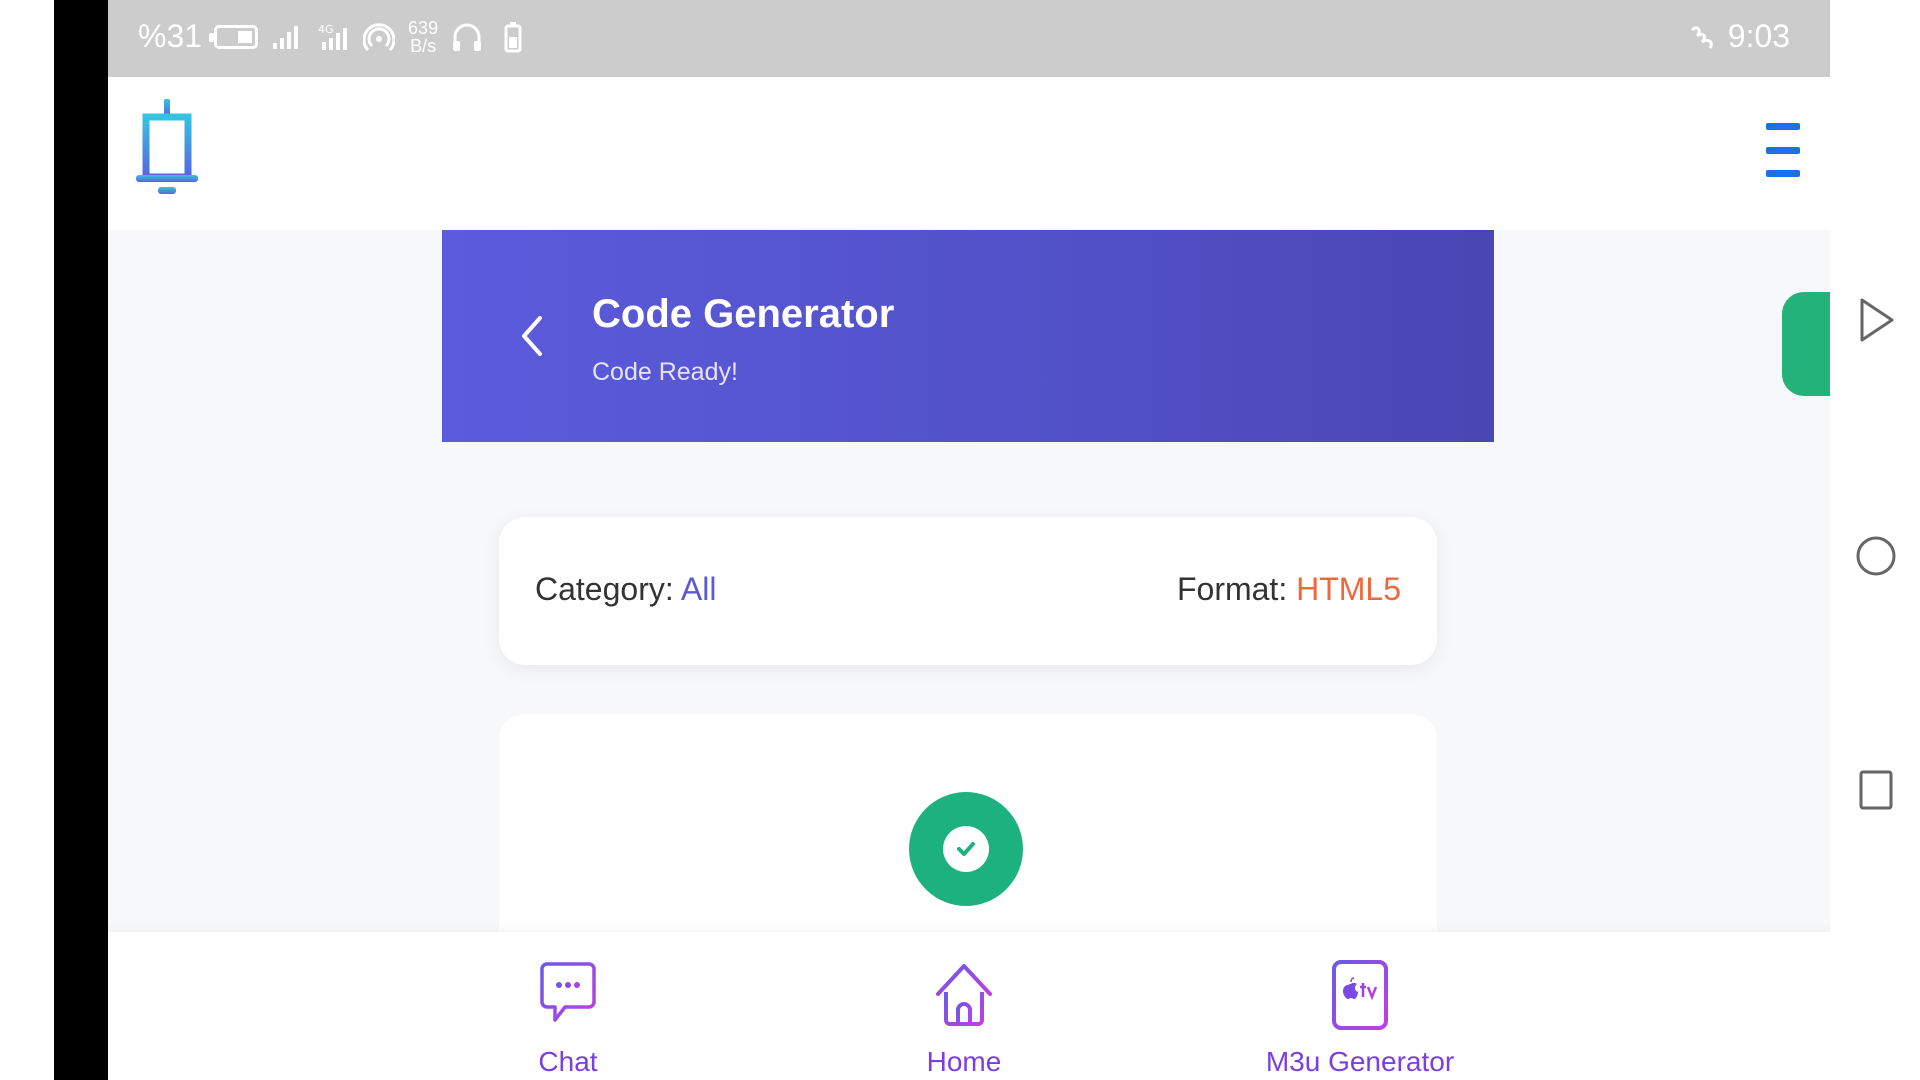 The image size is (1920, 1080). I want to click on status-left: %31 4G 639 B/s, so click(334, 36).